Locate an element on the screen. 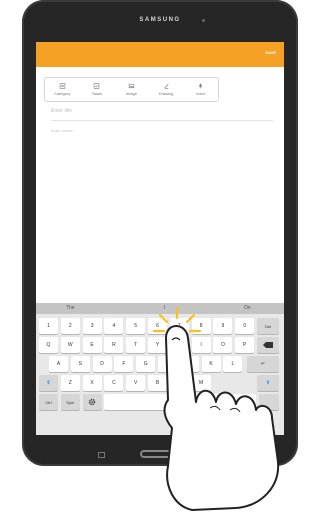 This screenshot has width=328, height=514. key-q: Q is located at coordinates (48, 345).